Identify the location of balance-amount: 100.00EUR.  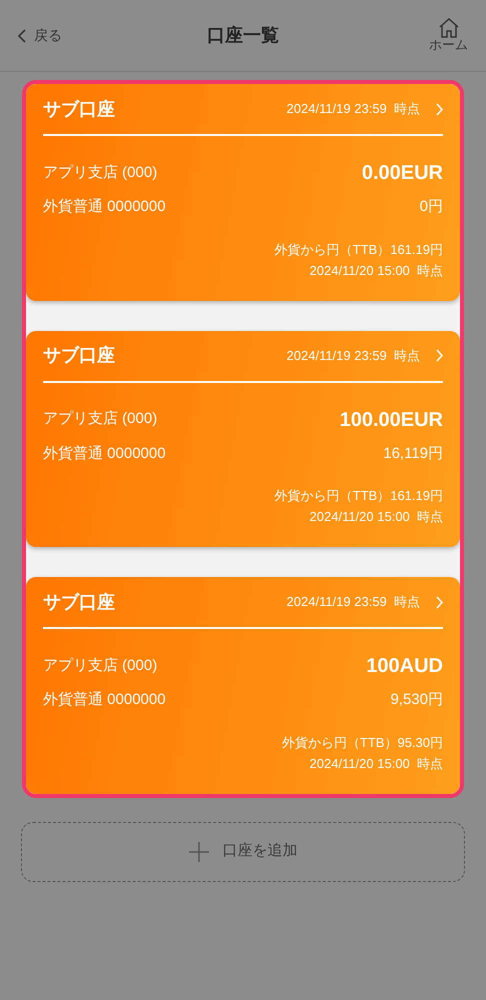
(391, 420).